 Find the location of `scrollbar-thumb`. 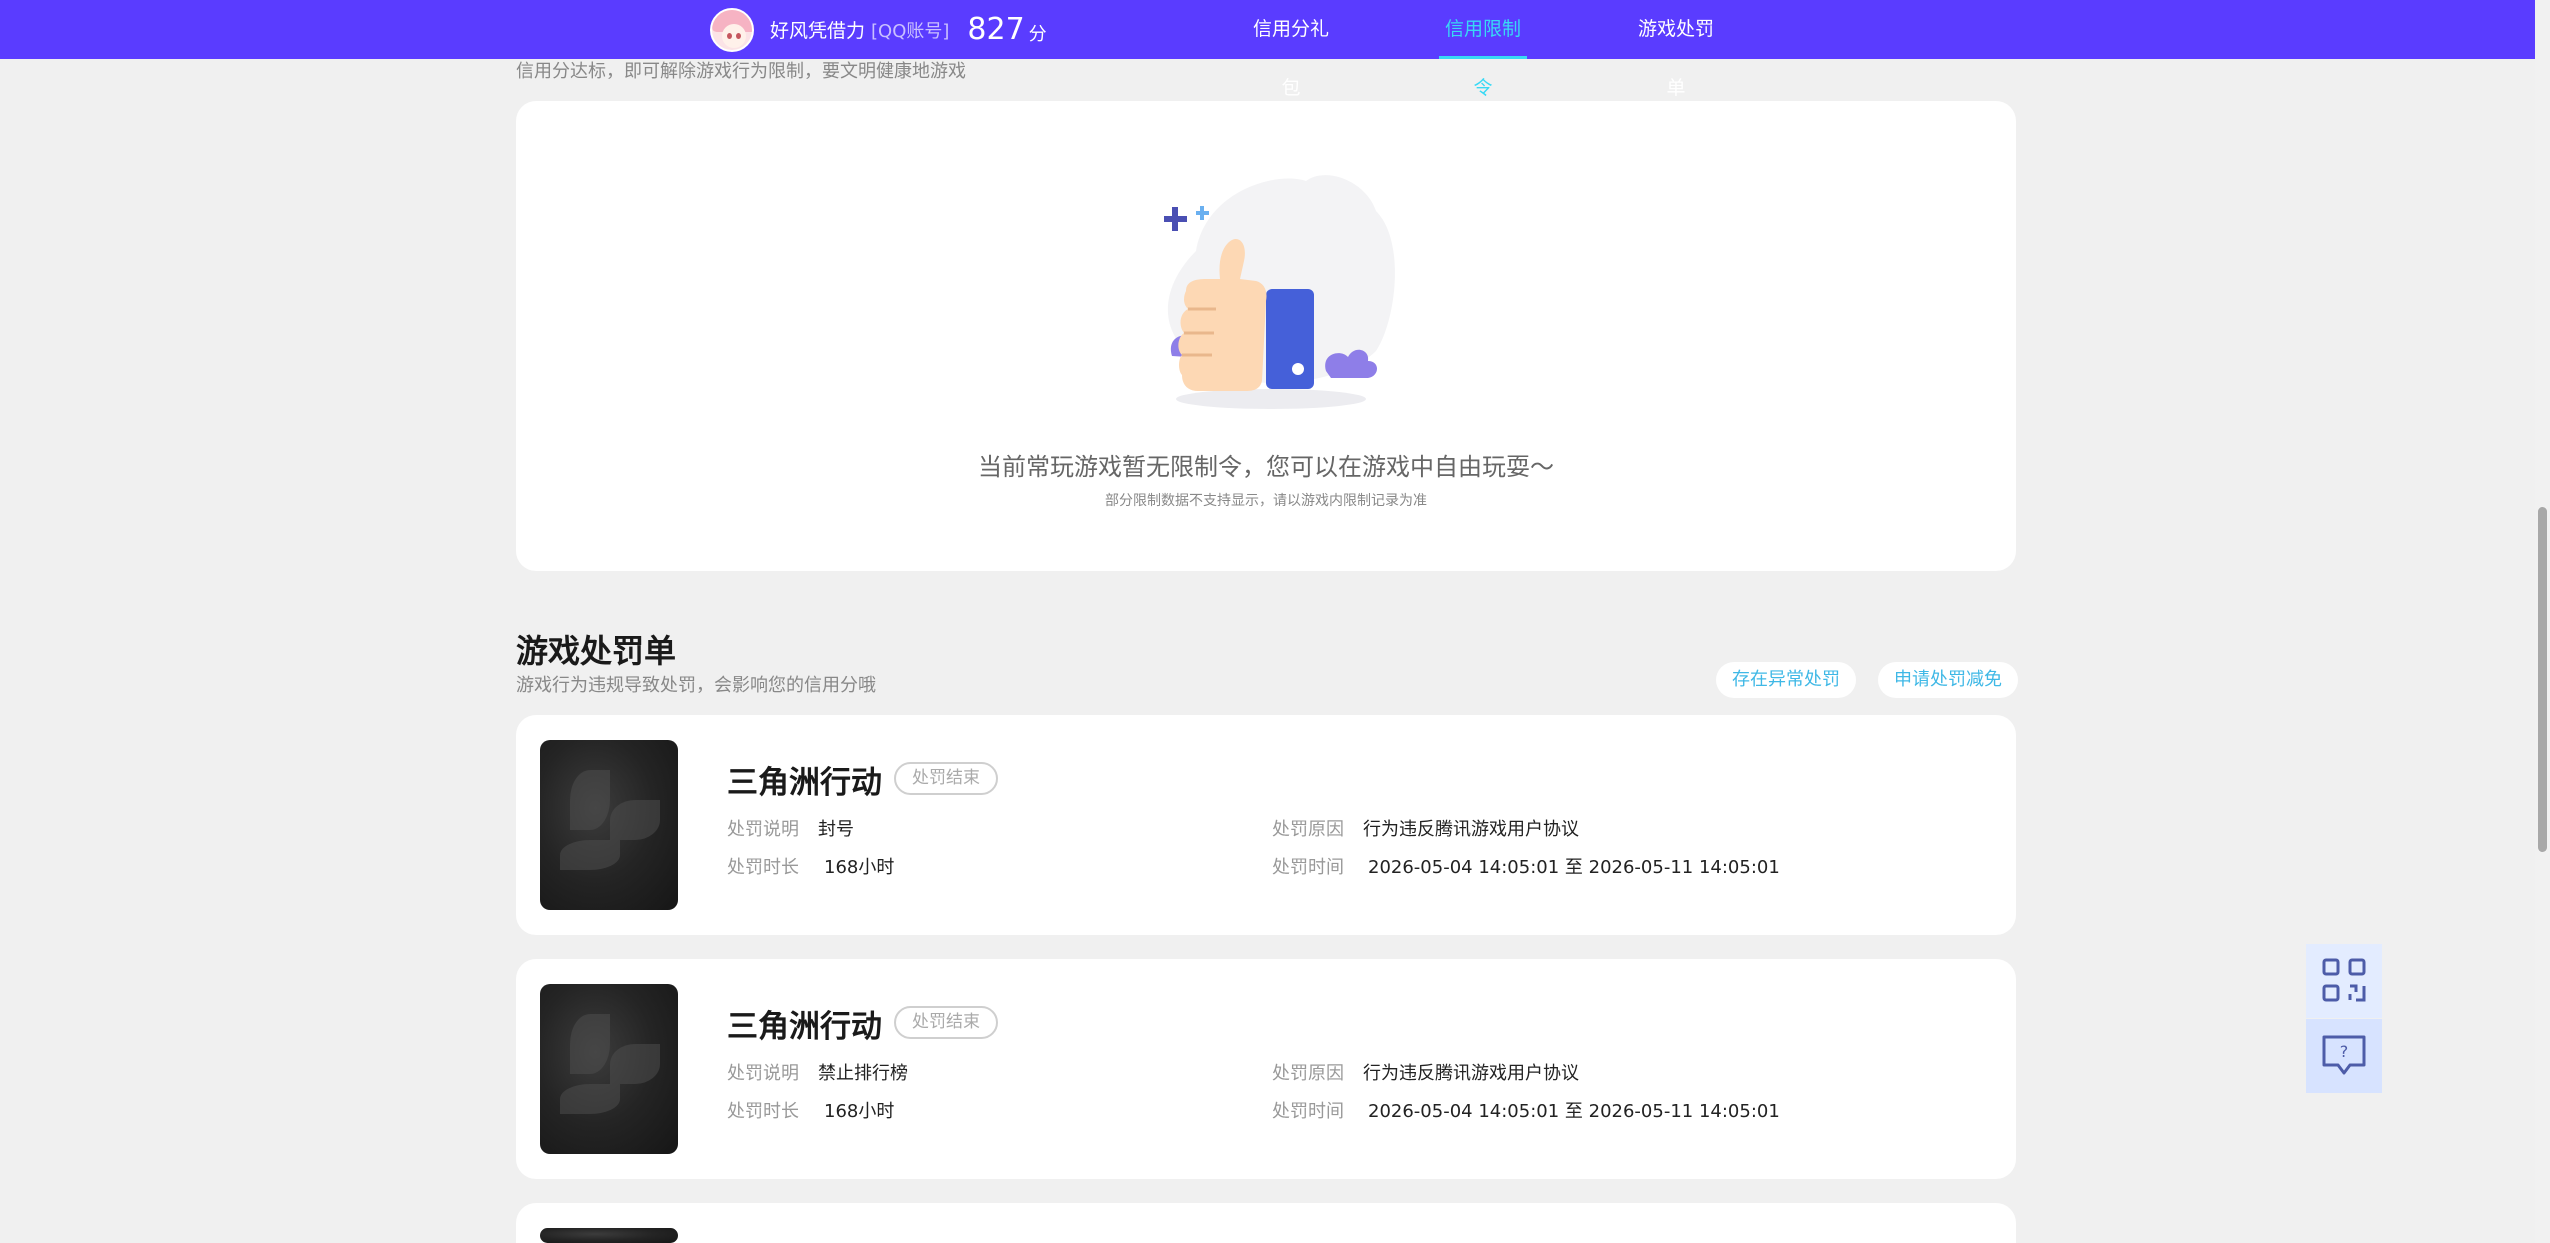

scrollbar-thumb is located at coordinates (2542, 679).